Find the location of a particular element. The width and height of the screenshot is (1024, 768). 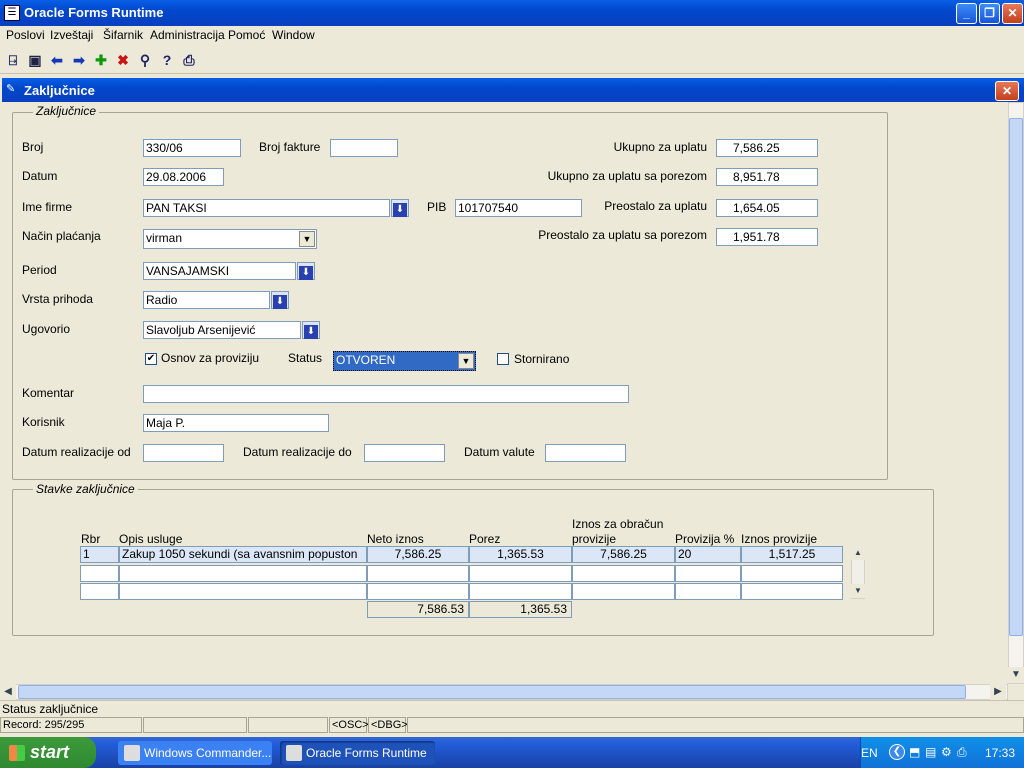

menu-poslovi: Poslovi is located at coordinates (25, 35).